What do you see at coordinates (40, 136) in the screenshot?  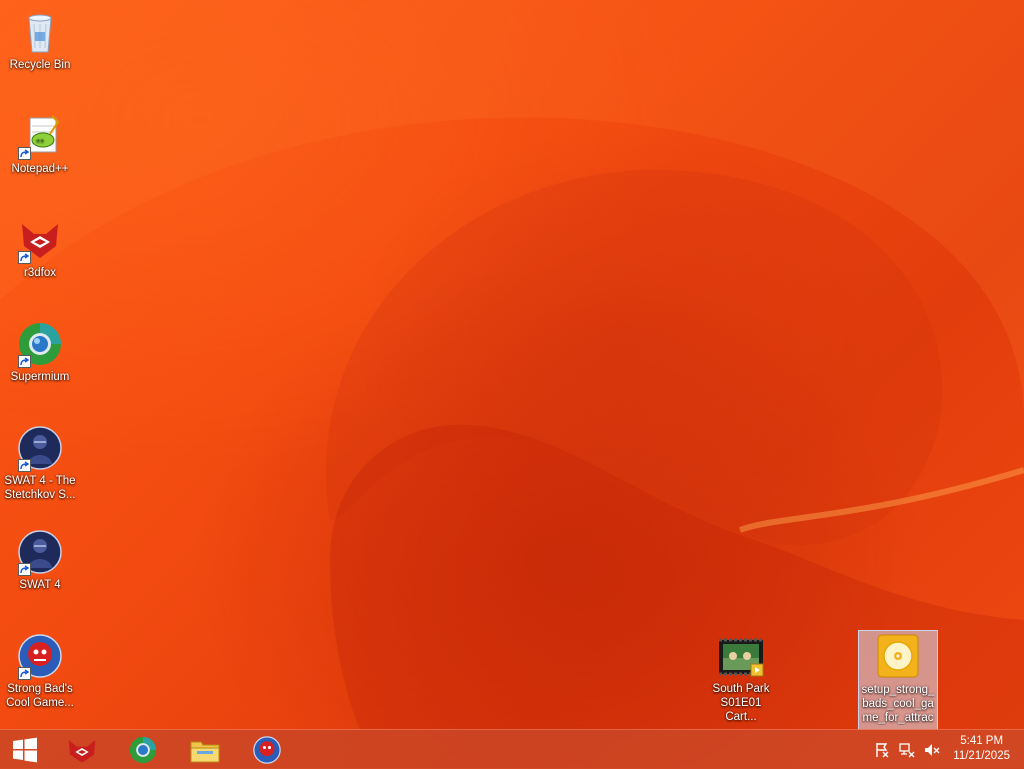 I see `notepad-plus-plus-icon: ++` at bounding box center [40, 136].